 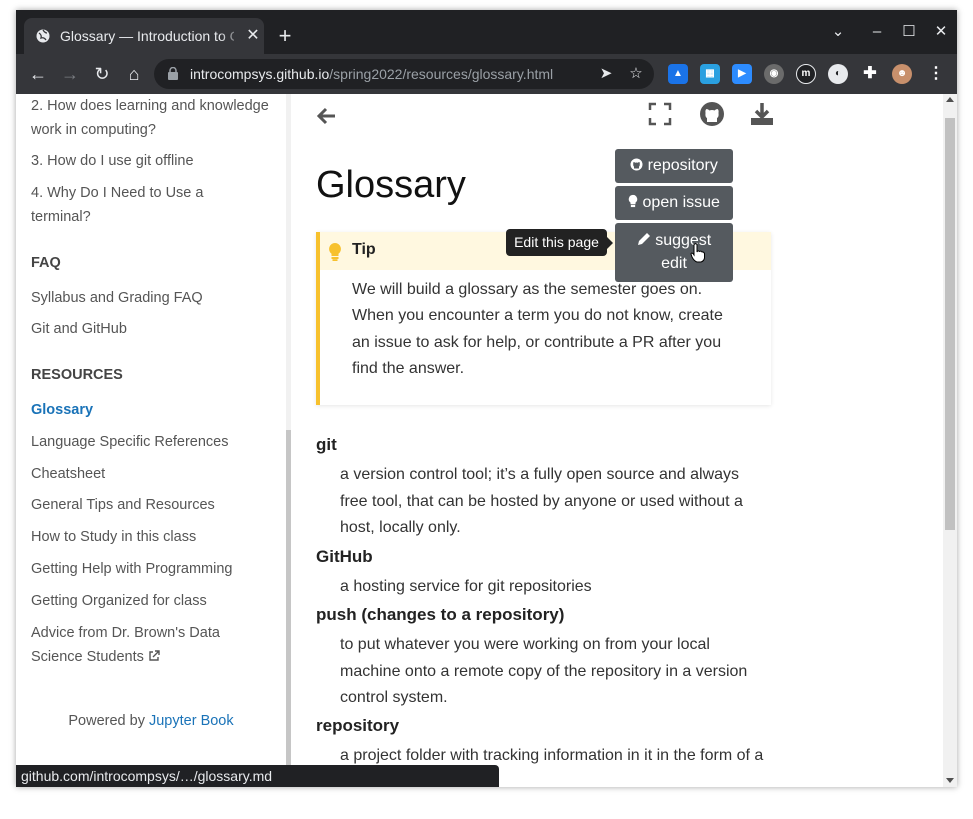 I want to click on term-push: push (changes to a repository), so click(x=440, y=614).